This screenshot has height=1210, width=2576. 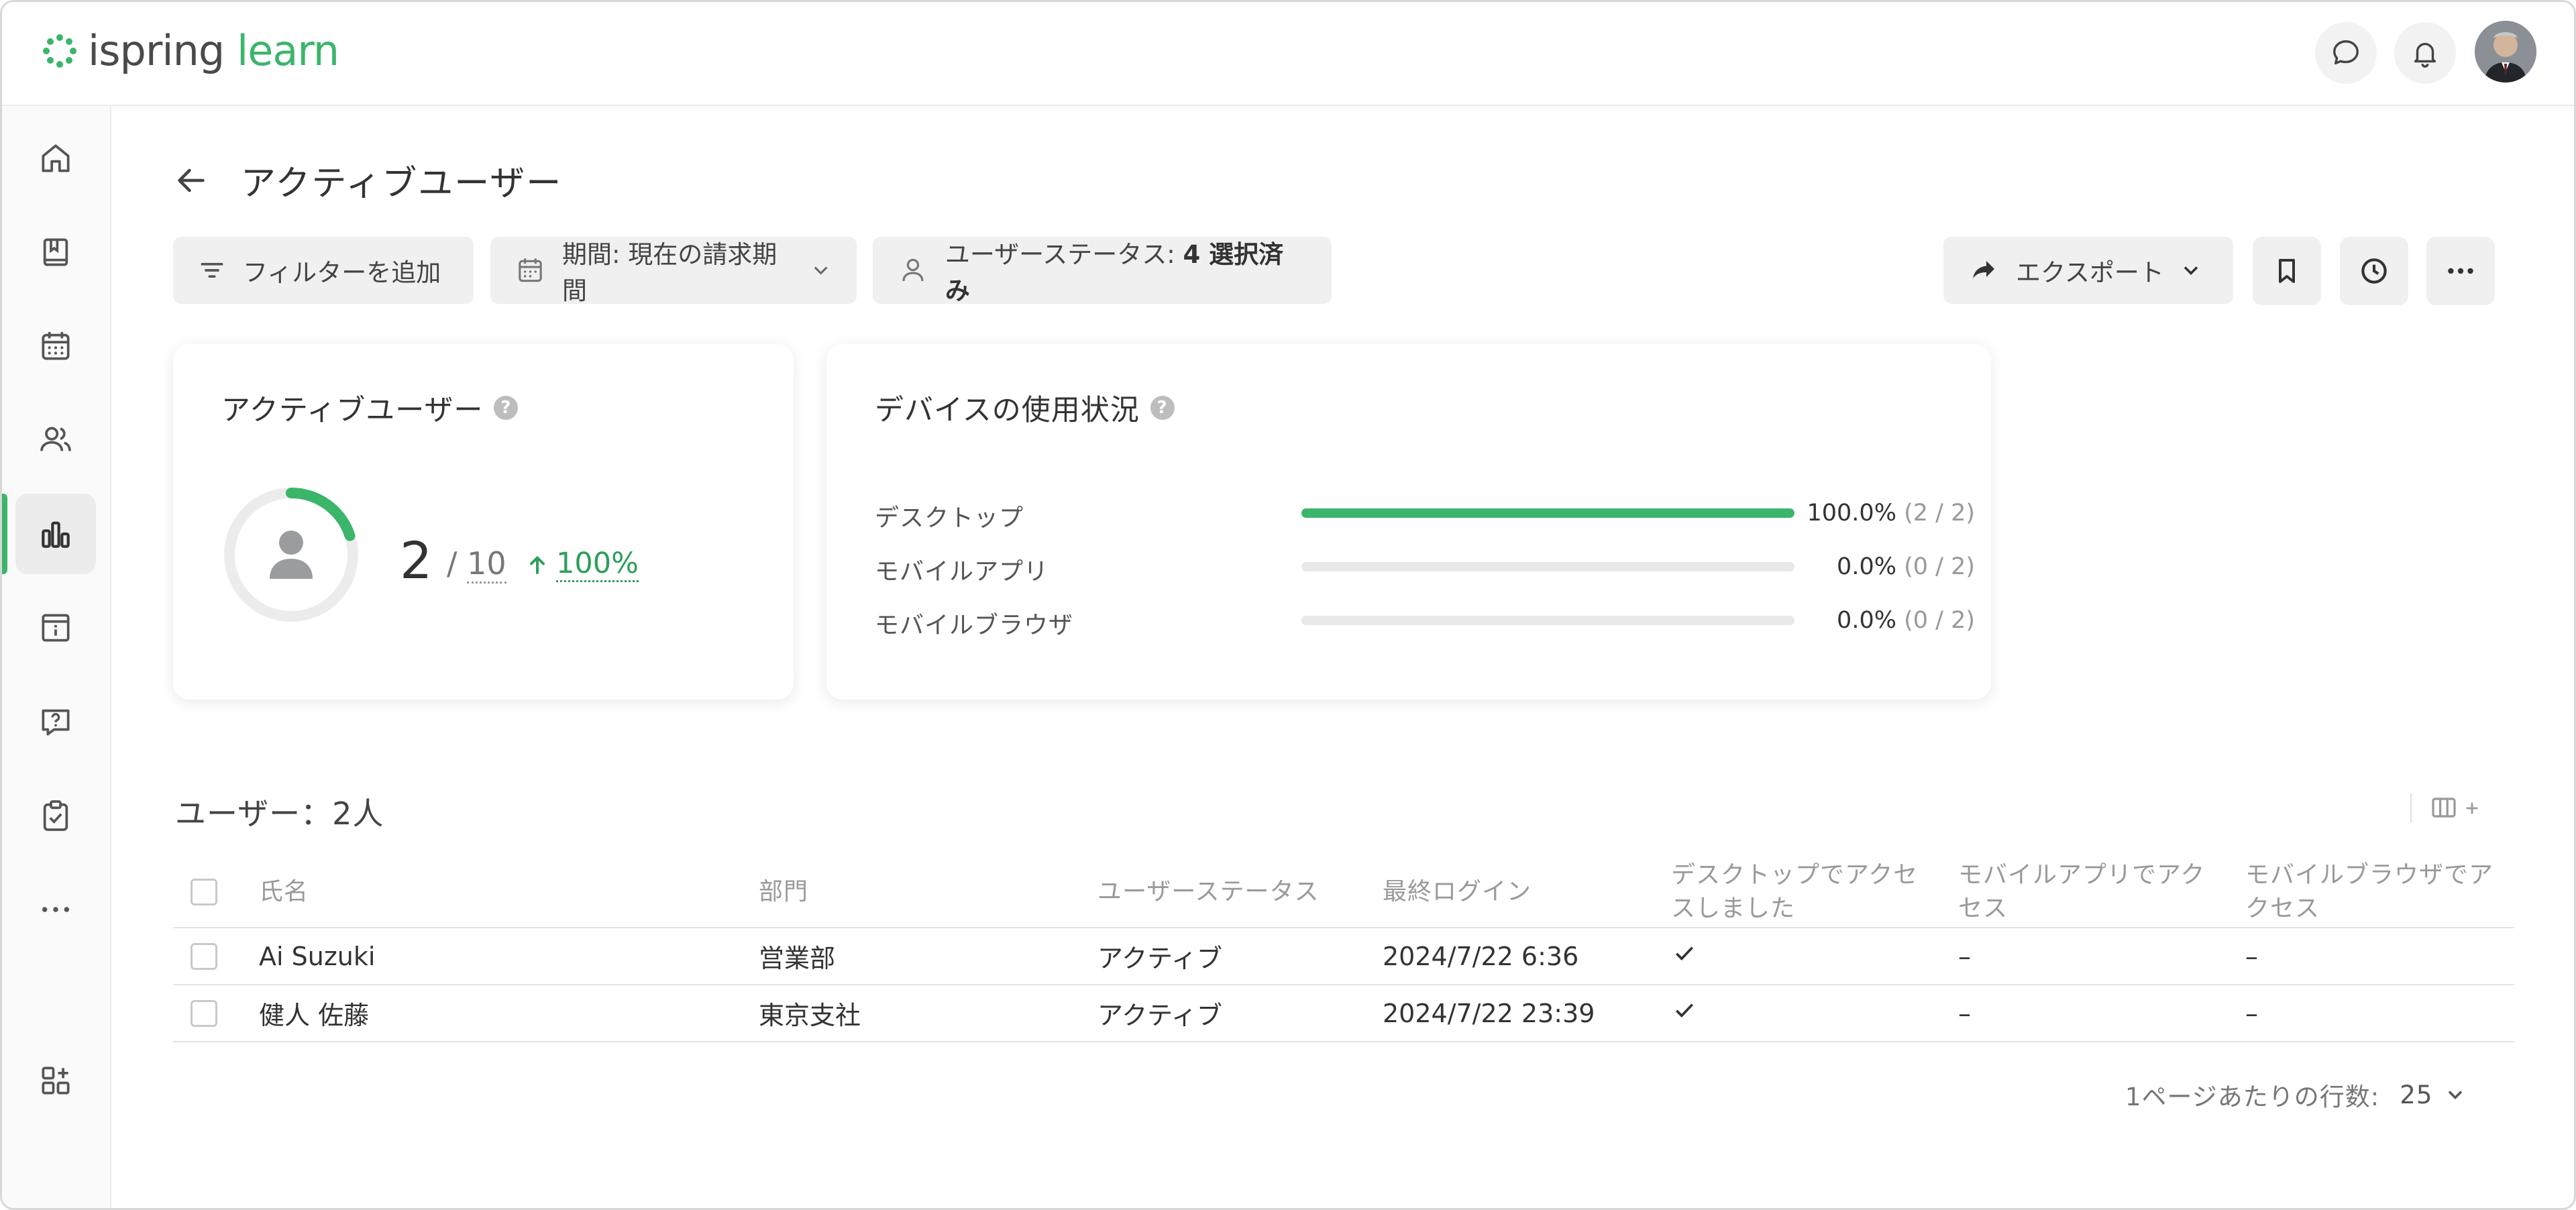 I want to click on rows-per-page: 1ページあたりの行数: 25, so click(x=2296, y=1095).